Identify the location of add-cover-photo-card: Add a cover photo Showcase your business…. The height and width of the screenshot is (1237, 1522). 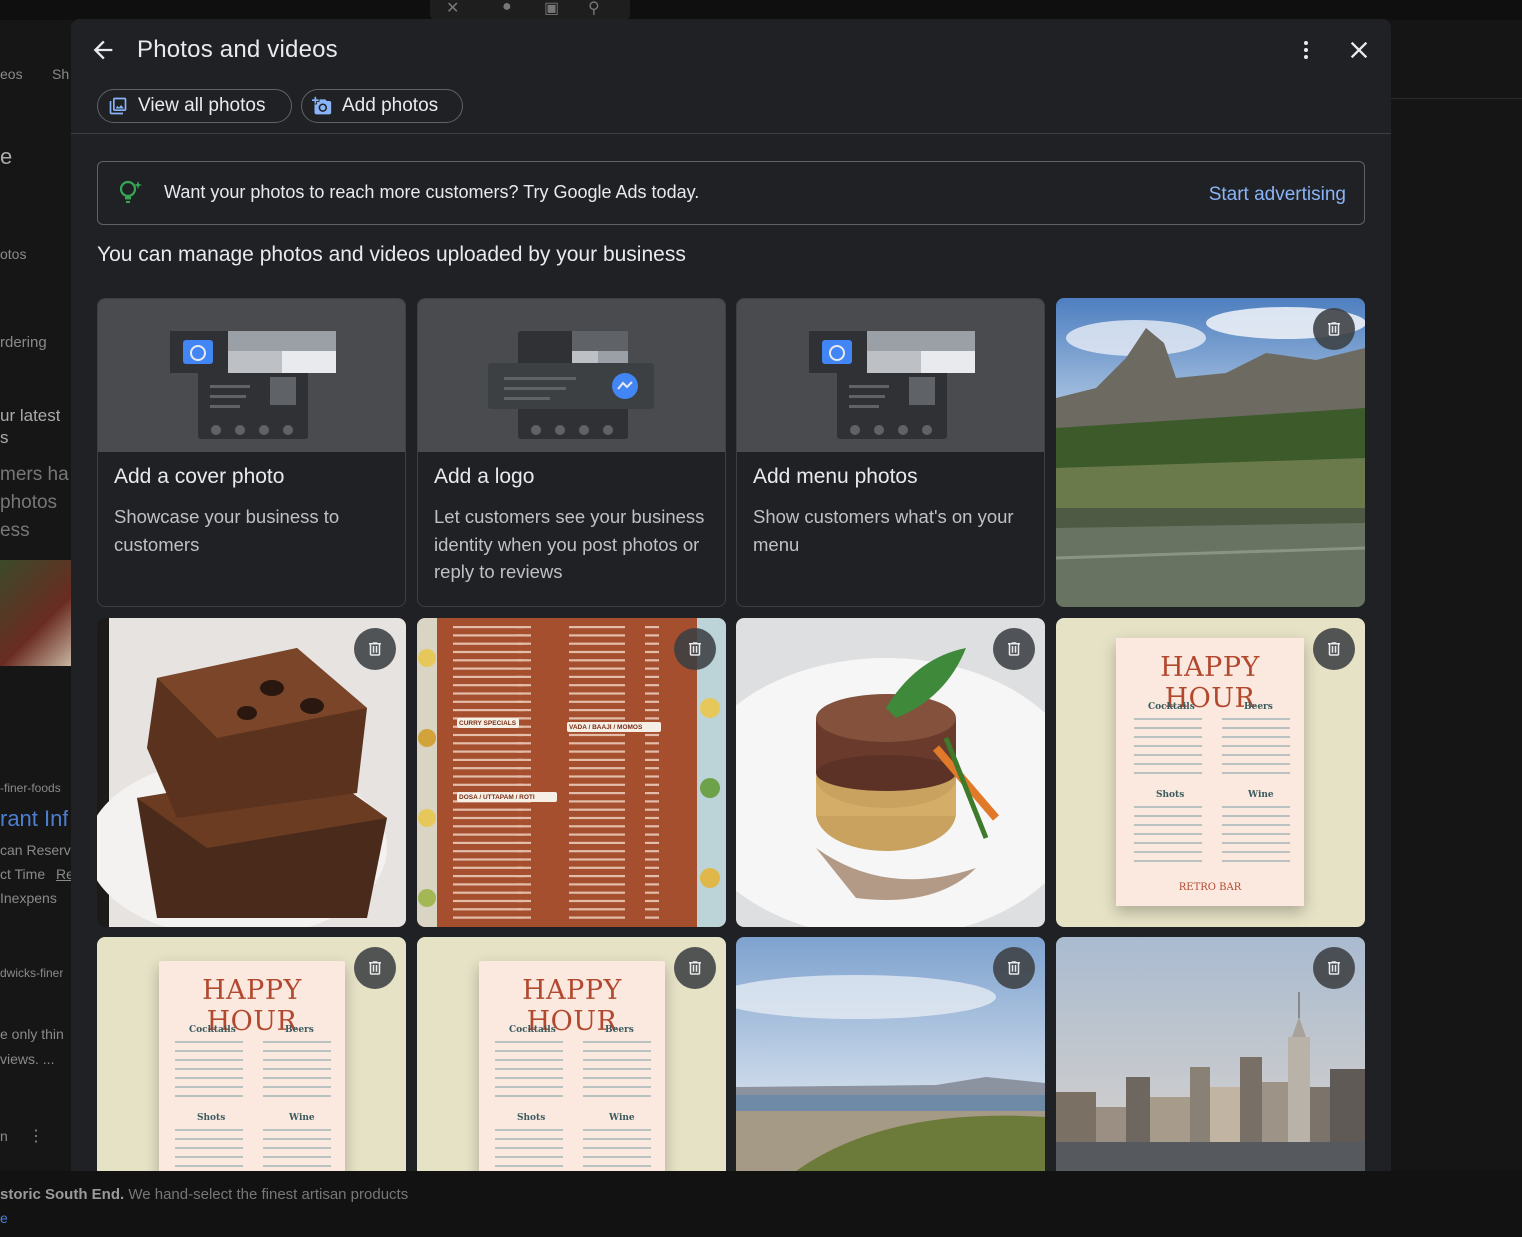
(251, 452).